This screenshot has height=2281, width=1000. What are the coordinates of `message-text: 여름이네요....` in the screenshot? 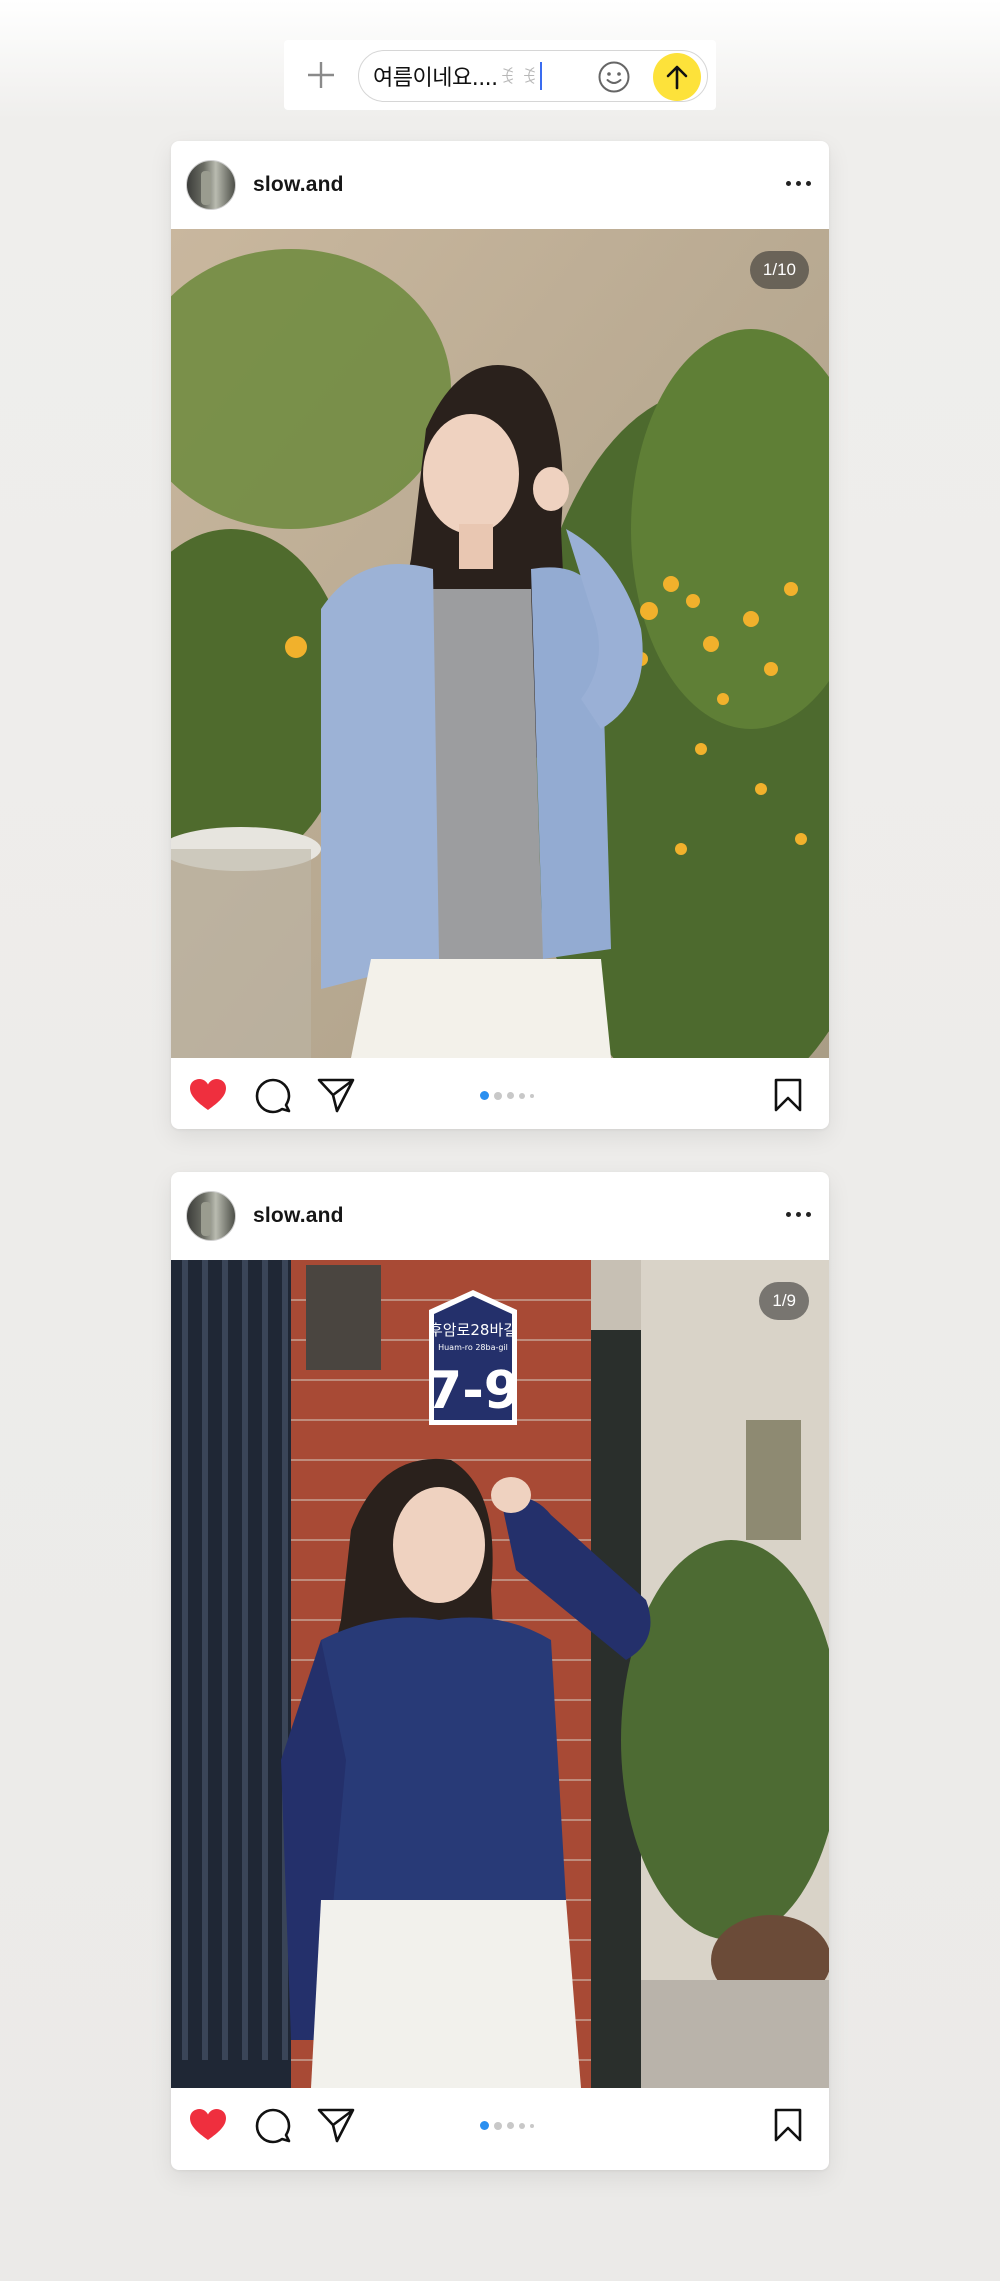 It's located at (435, 78).